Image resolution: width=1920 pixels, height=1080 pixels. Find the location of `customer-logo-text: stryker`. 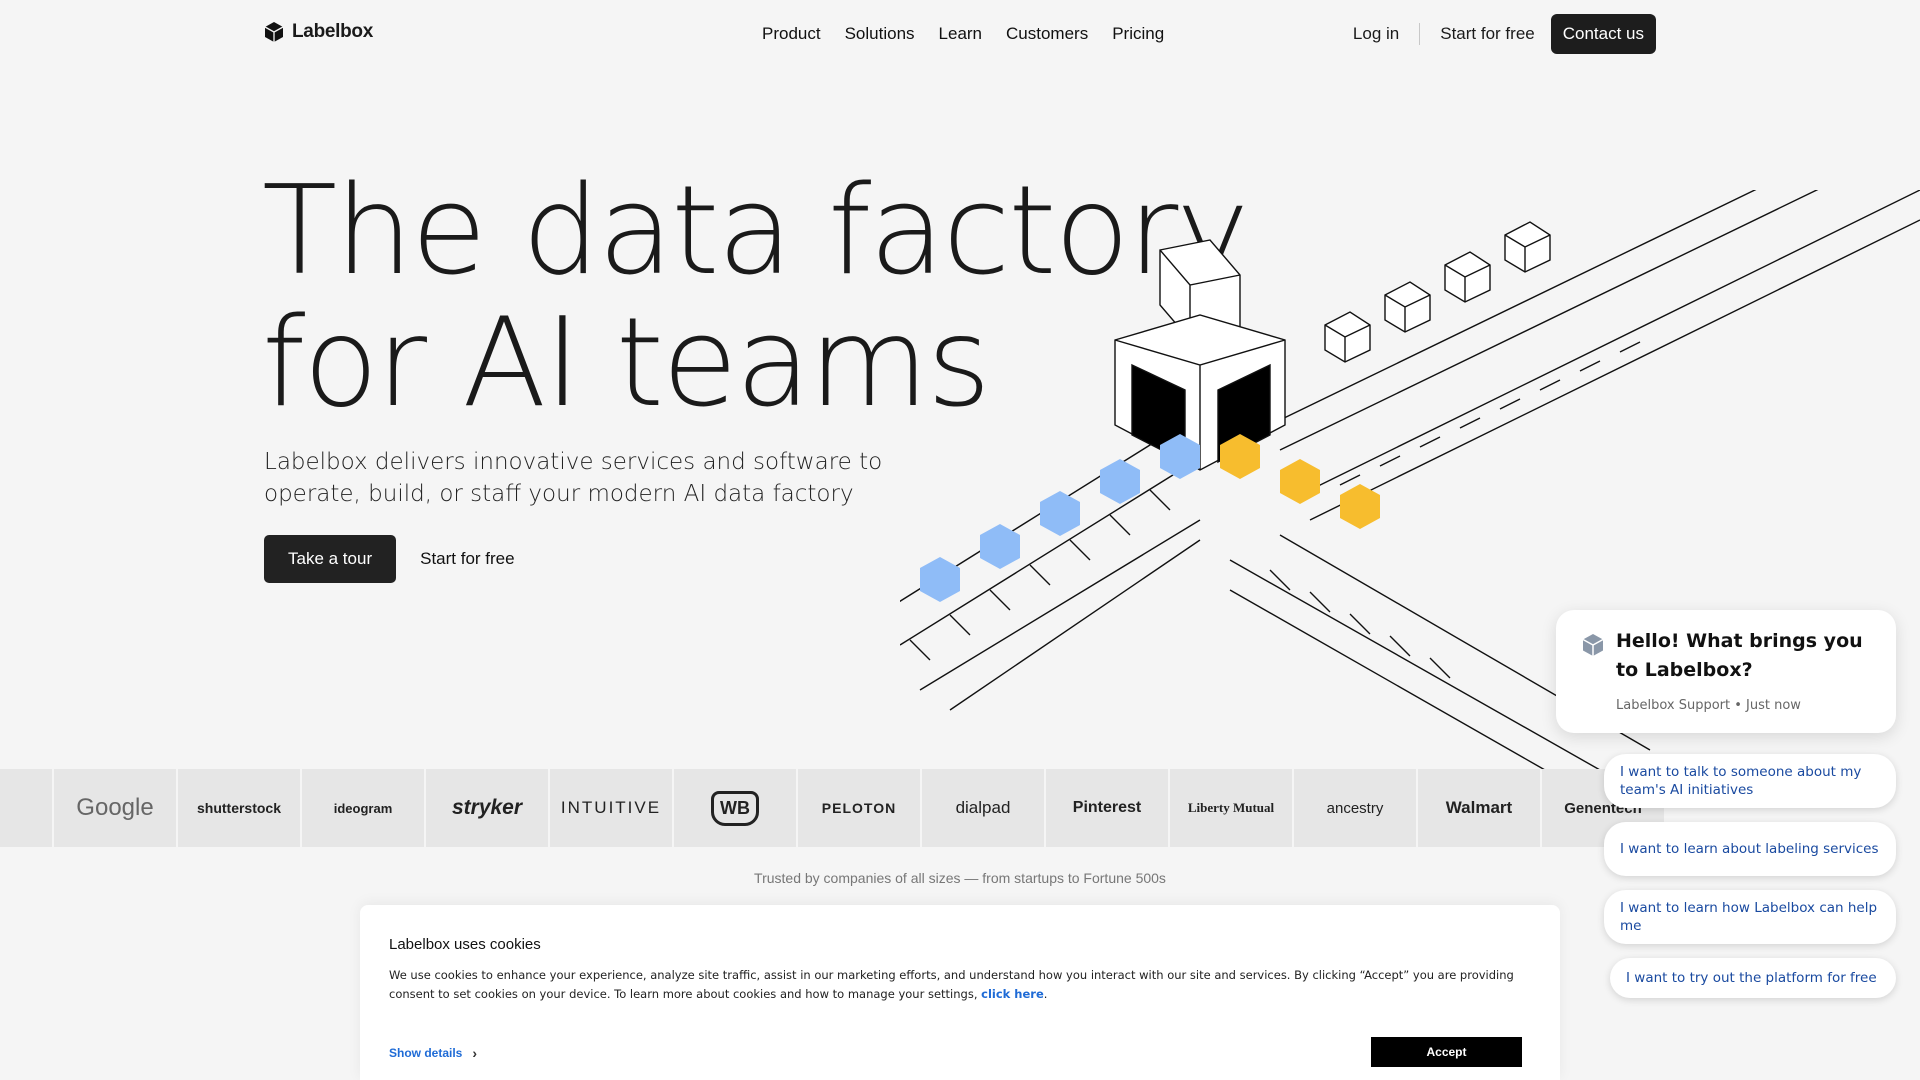

customer-logo-text: stryker is located at coordinates (487, 807).